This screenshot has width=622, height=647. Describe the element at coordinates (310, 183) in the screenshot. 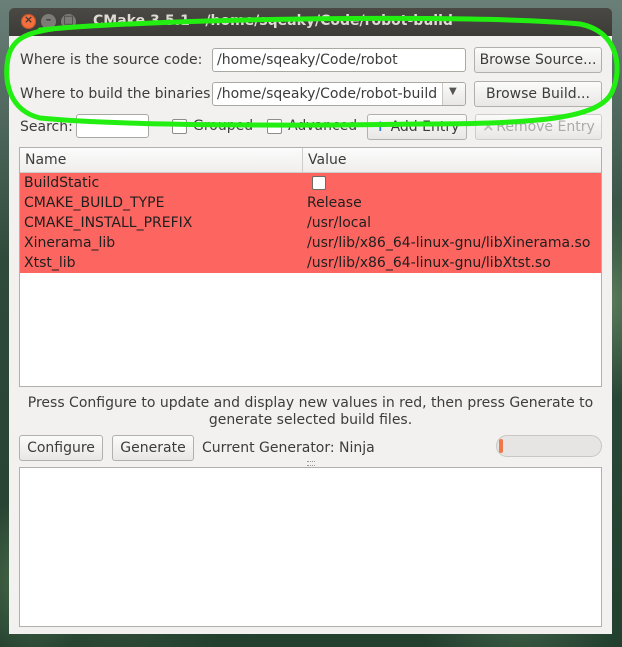

I see `table-row: BuildStatic` at that location.